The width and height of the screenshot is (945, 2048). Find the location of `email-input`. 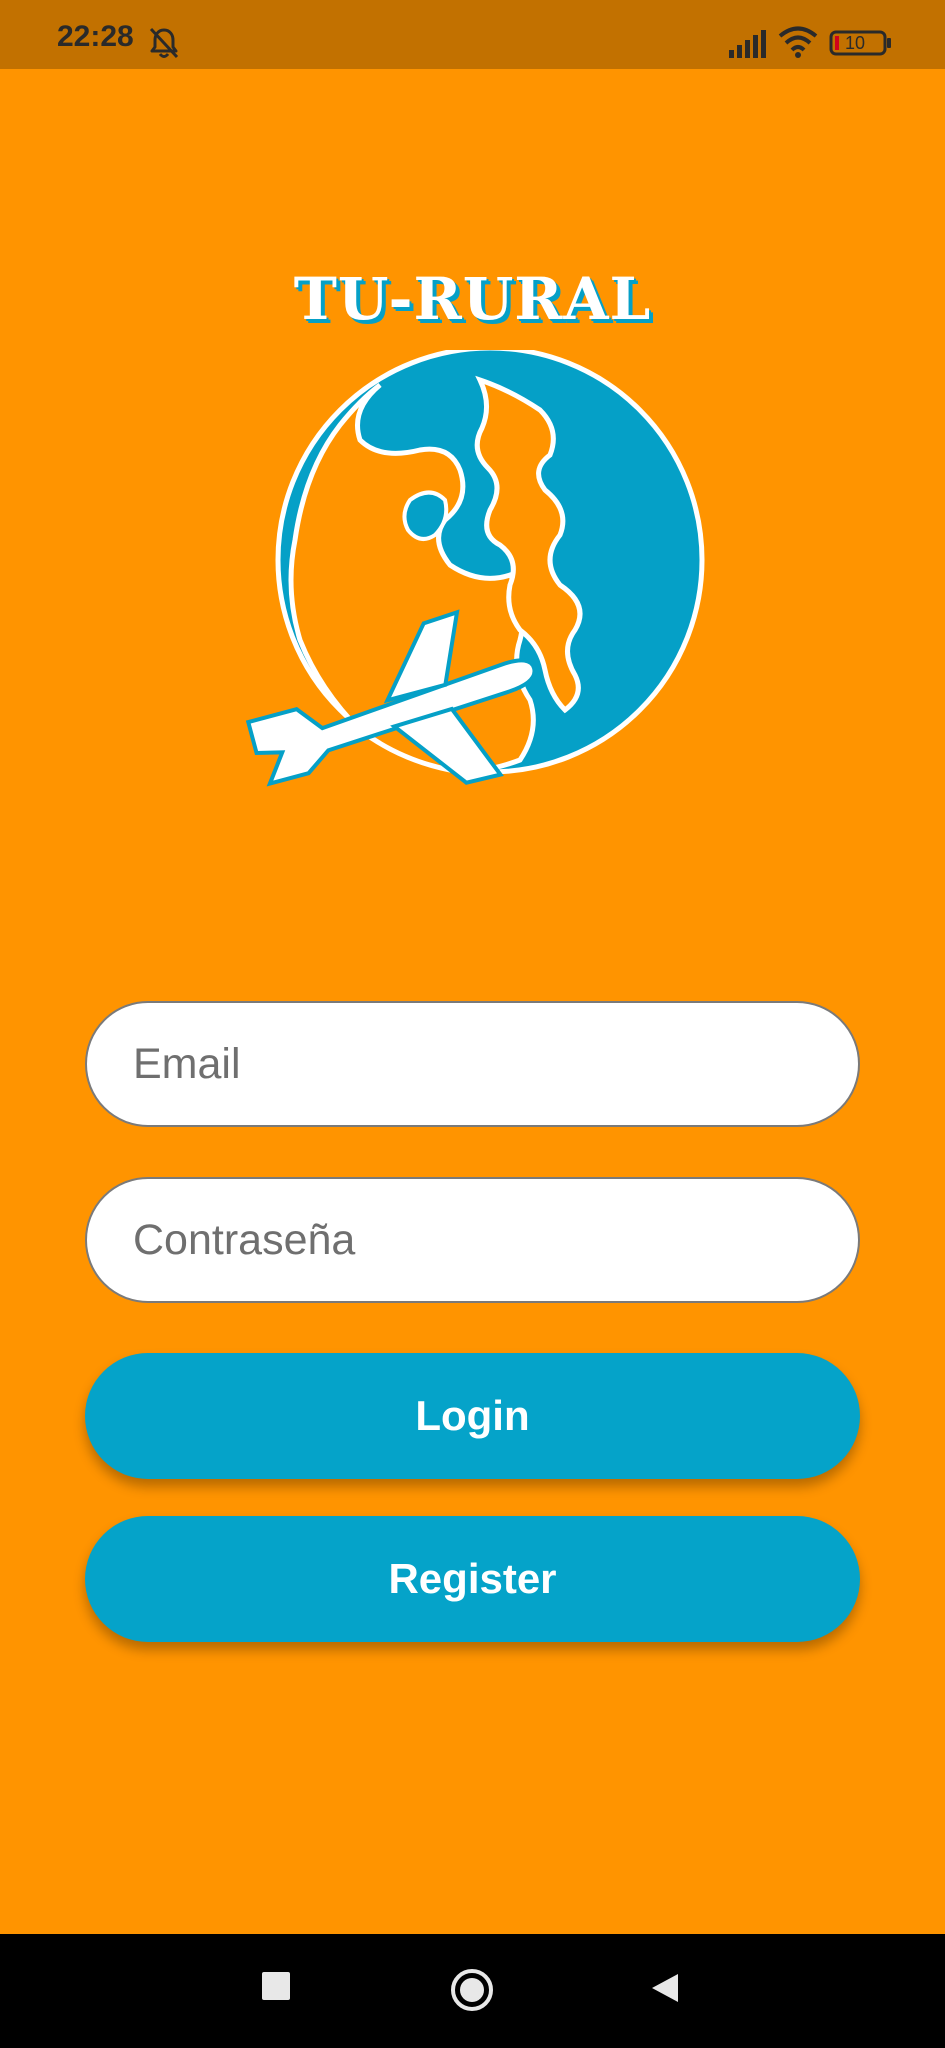

email-input is located at coordinates (473, 1064).